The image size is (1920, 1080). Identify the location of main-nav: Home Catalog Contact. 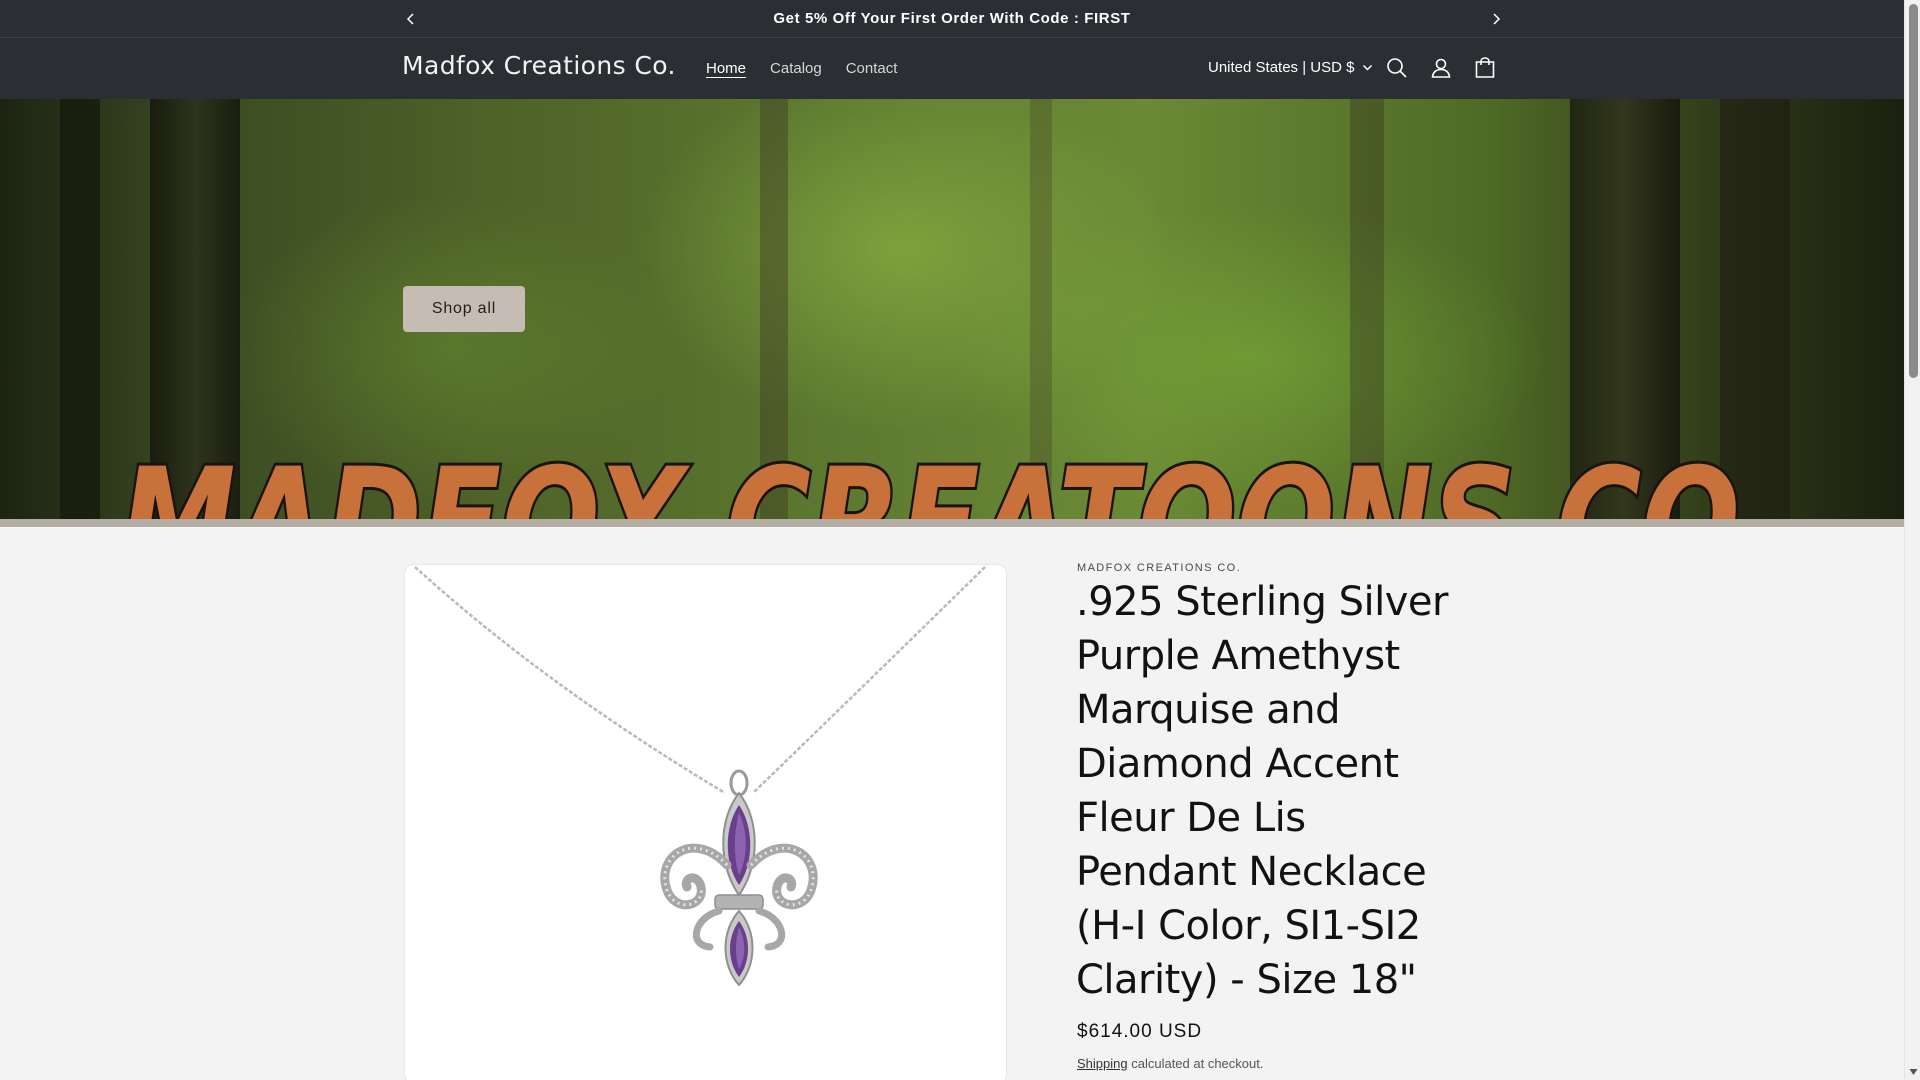
(801, 68).